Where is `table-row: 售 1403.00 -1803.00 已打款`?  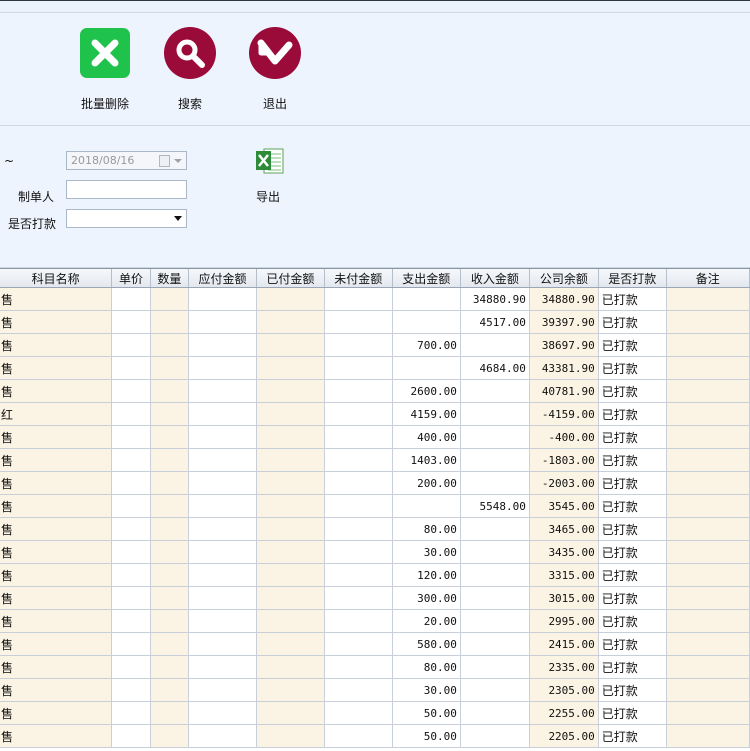
table-row: 售 1403.00 -1803.00 已打款 is located at coordinates (375, 460).